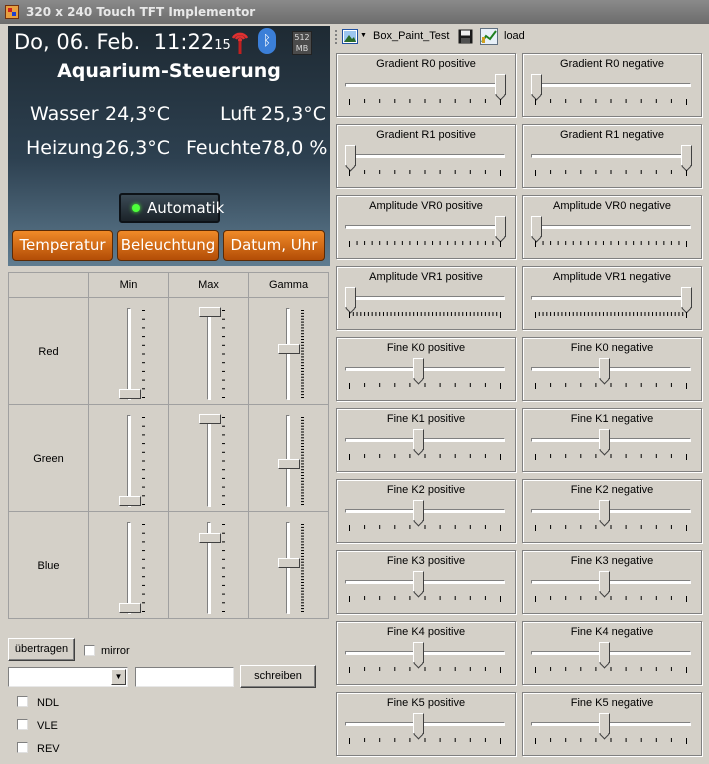 This screenshot has width=709, height=764. I want to click on chevron-down-icon: ▼, so click(118, 677).